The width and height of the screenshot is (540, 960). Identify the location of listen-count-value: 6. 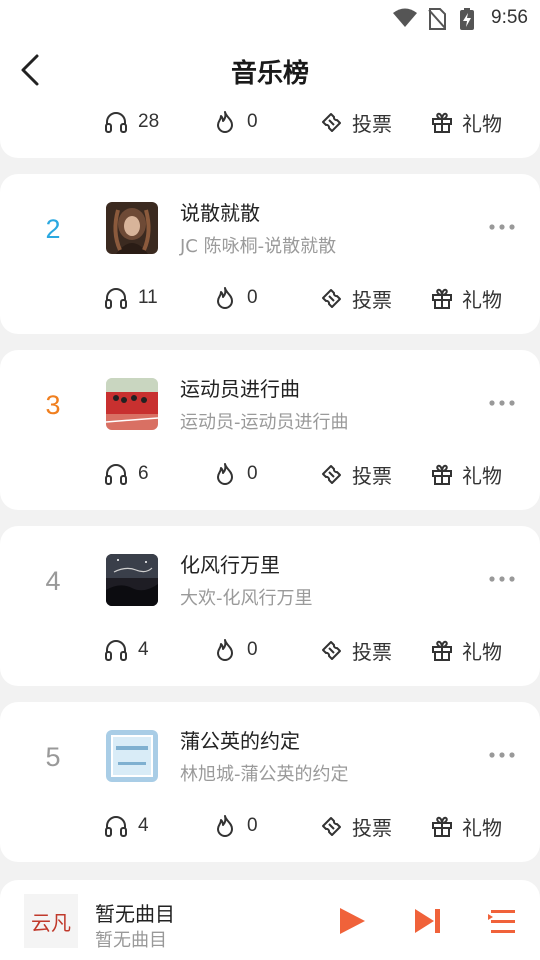
(143, 473).